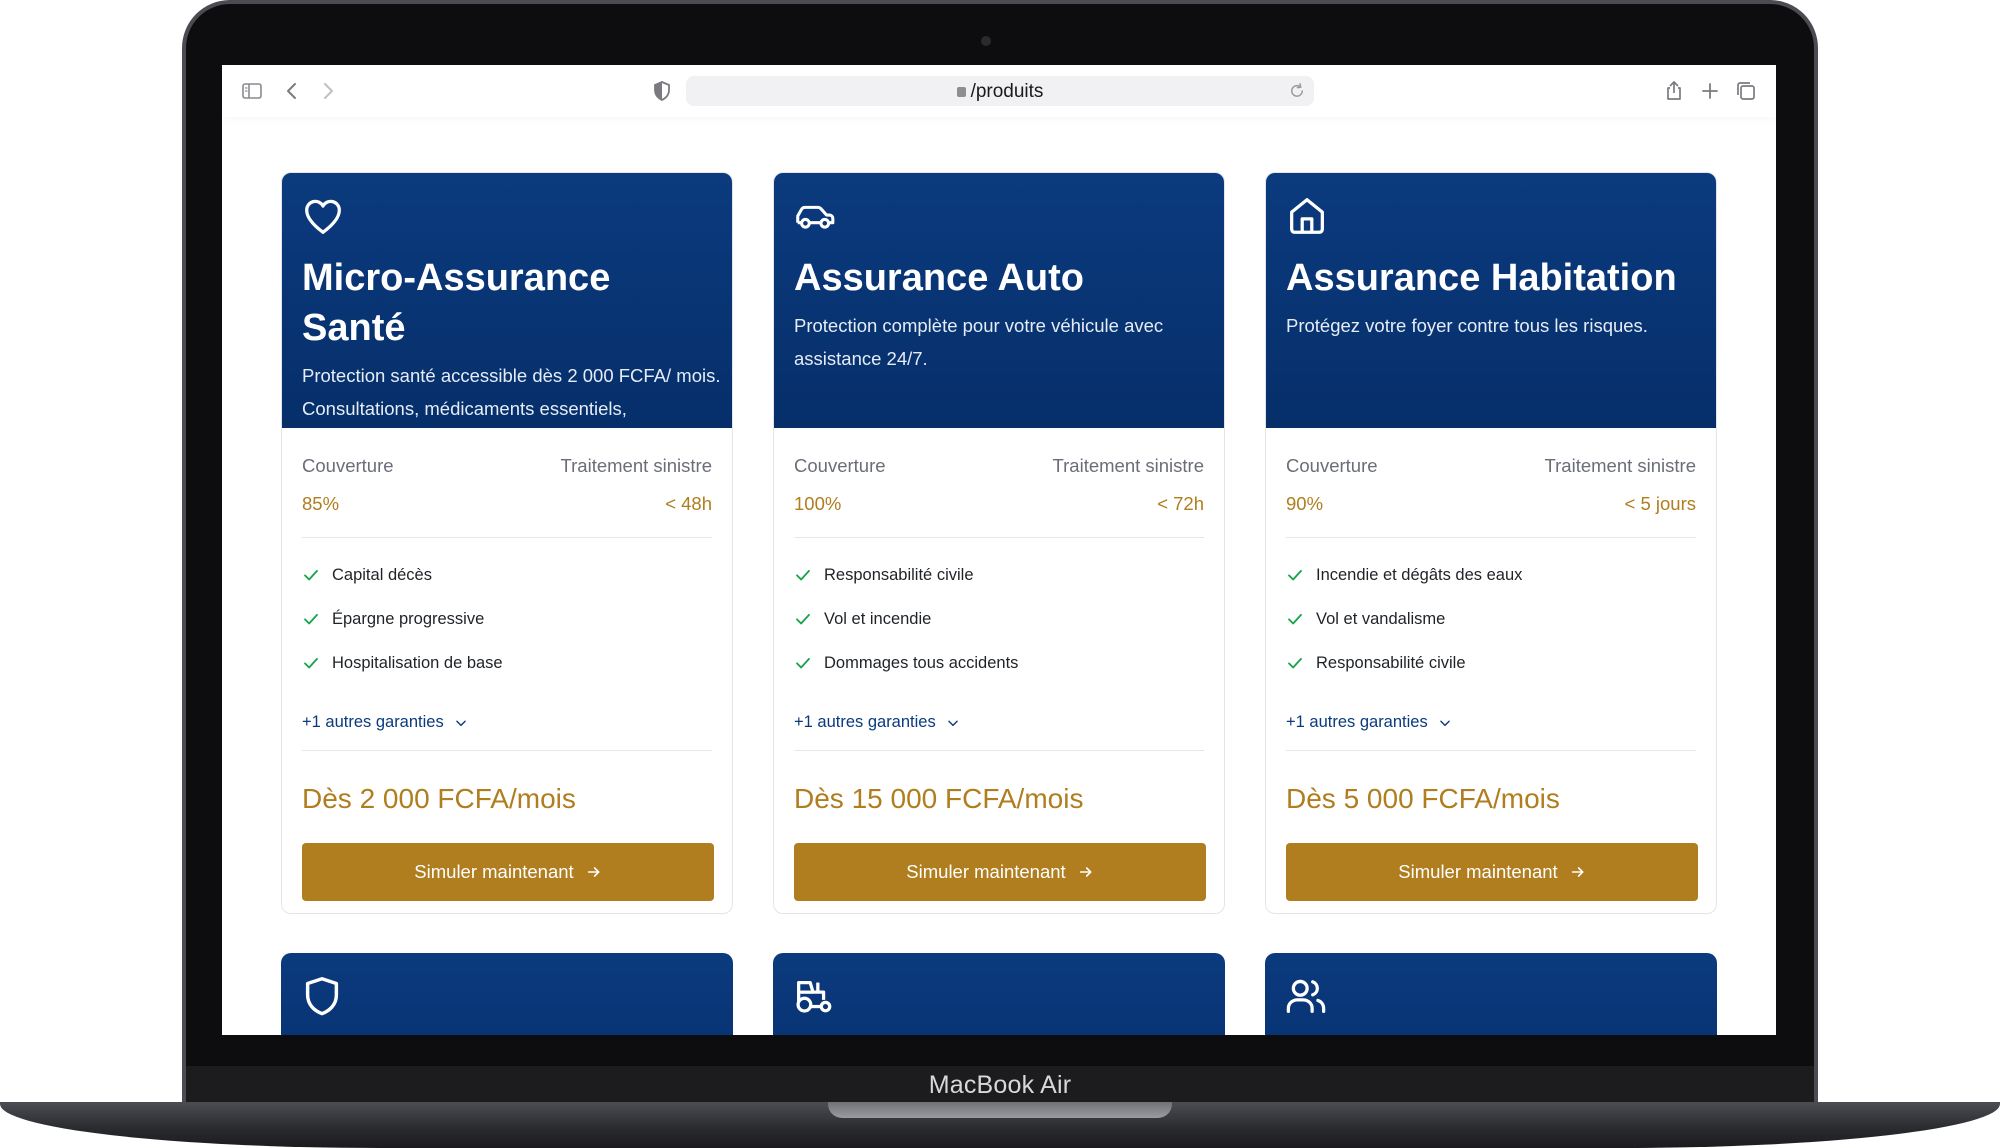  Describe the element at coordinates (815, 217) in the screenshot. I see `car-icon` at that location.